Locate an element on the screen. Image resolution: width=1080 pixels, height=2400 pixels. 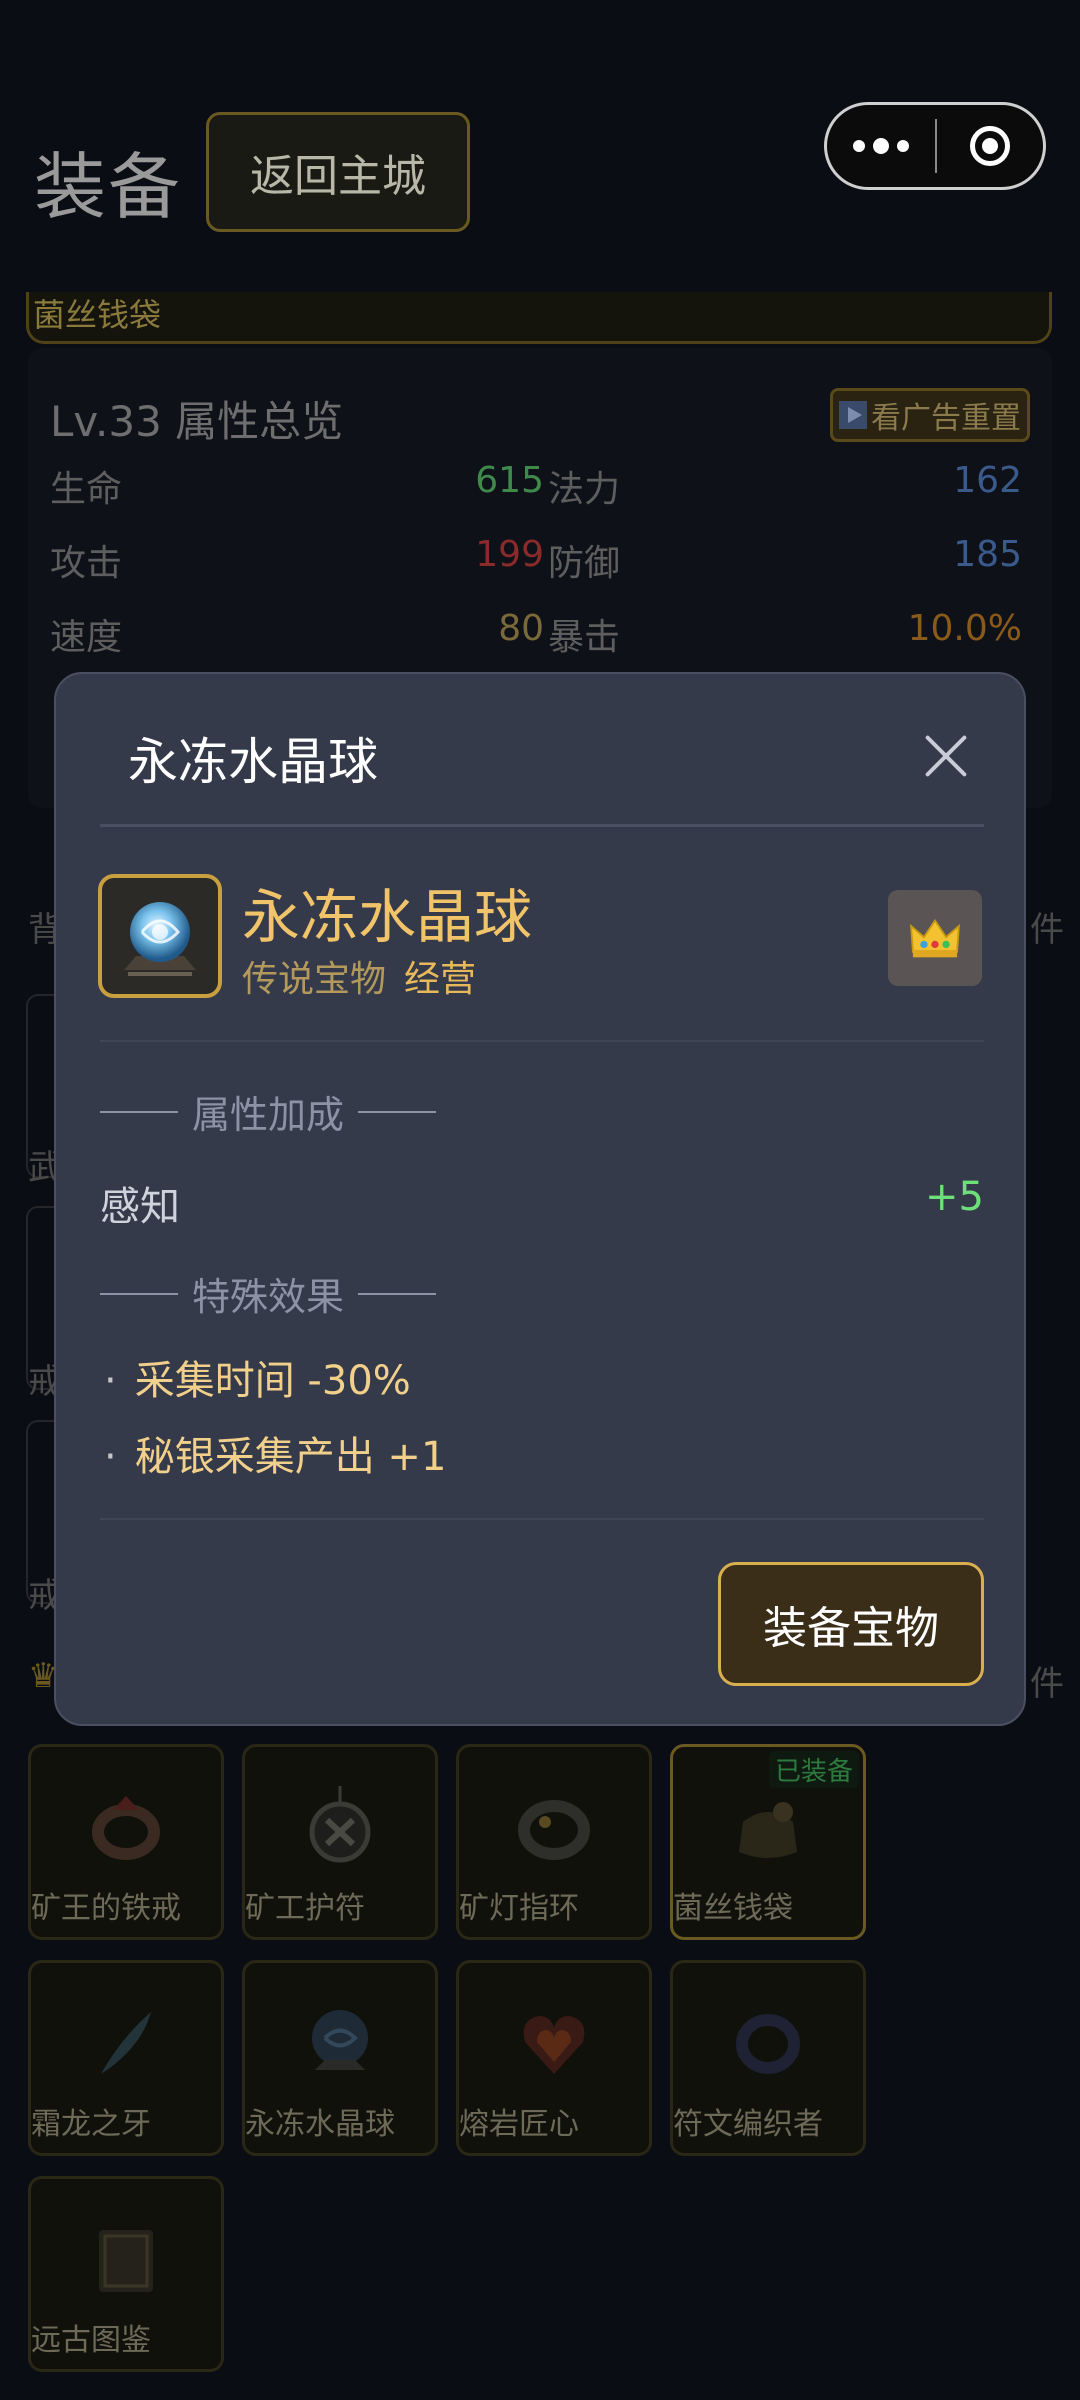
stat-row: 生命 615 法力 162 is located at coordinates (536, 490).